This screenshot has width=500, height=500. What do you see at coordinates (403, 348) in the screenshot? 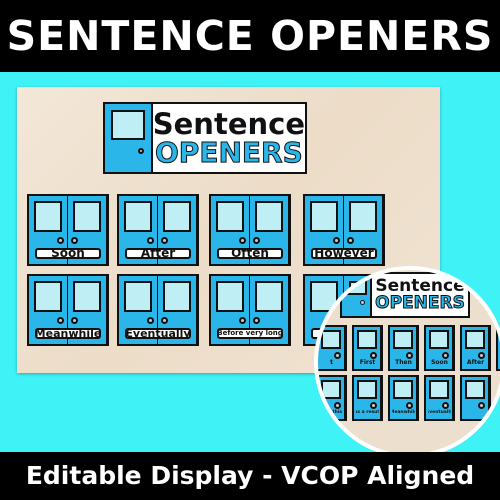
I see `small-card: Then` at bounding box center [403, 348].